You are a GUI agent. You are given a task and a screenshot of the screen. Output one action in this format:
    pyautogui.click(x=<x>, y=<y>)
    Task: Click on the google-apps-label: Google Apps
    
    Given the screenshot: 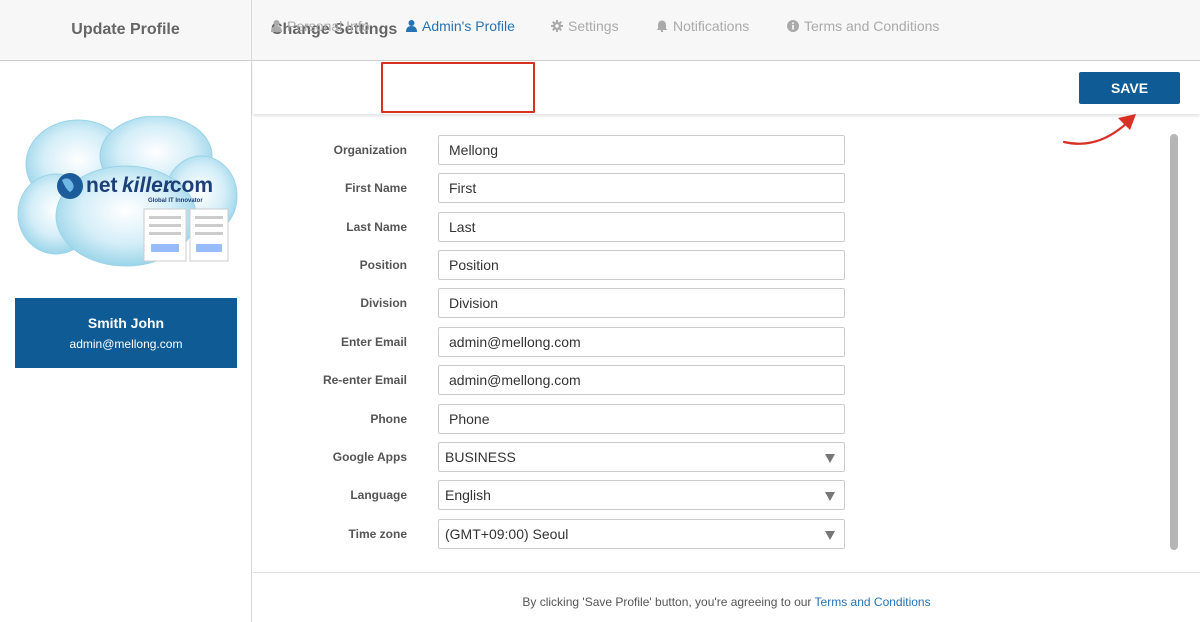 What is the action you would take?
    pyautogui.click(x=369, y=457)
    